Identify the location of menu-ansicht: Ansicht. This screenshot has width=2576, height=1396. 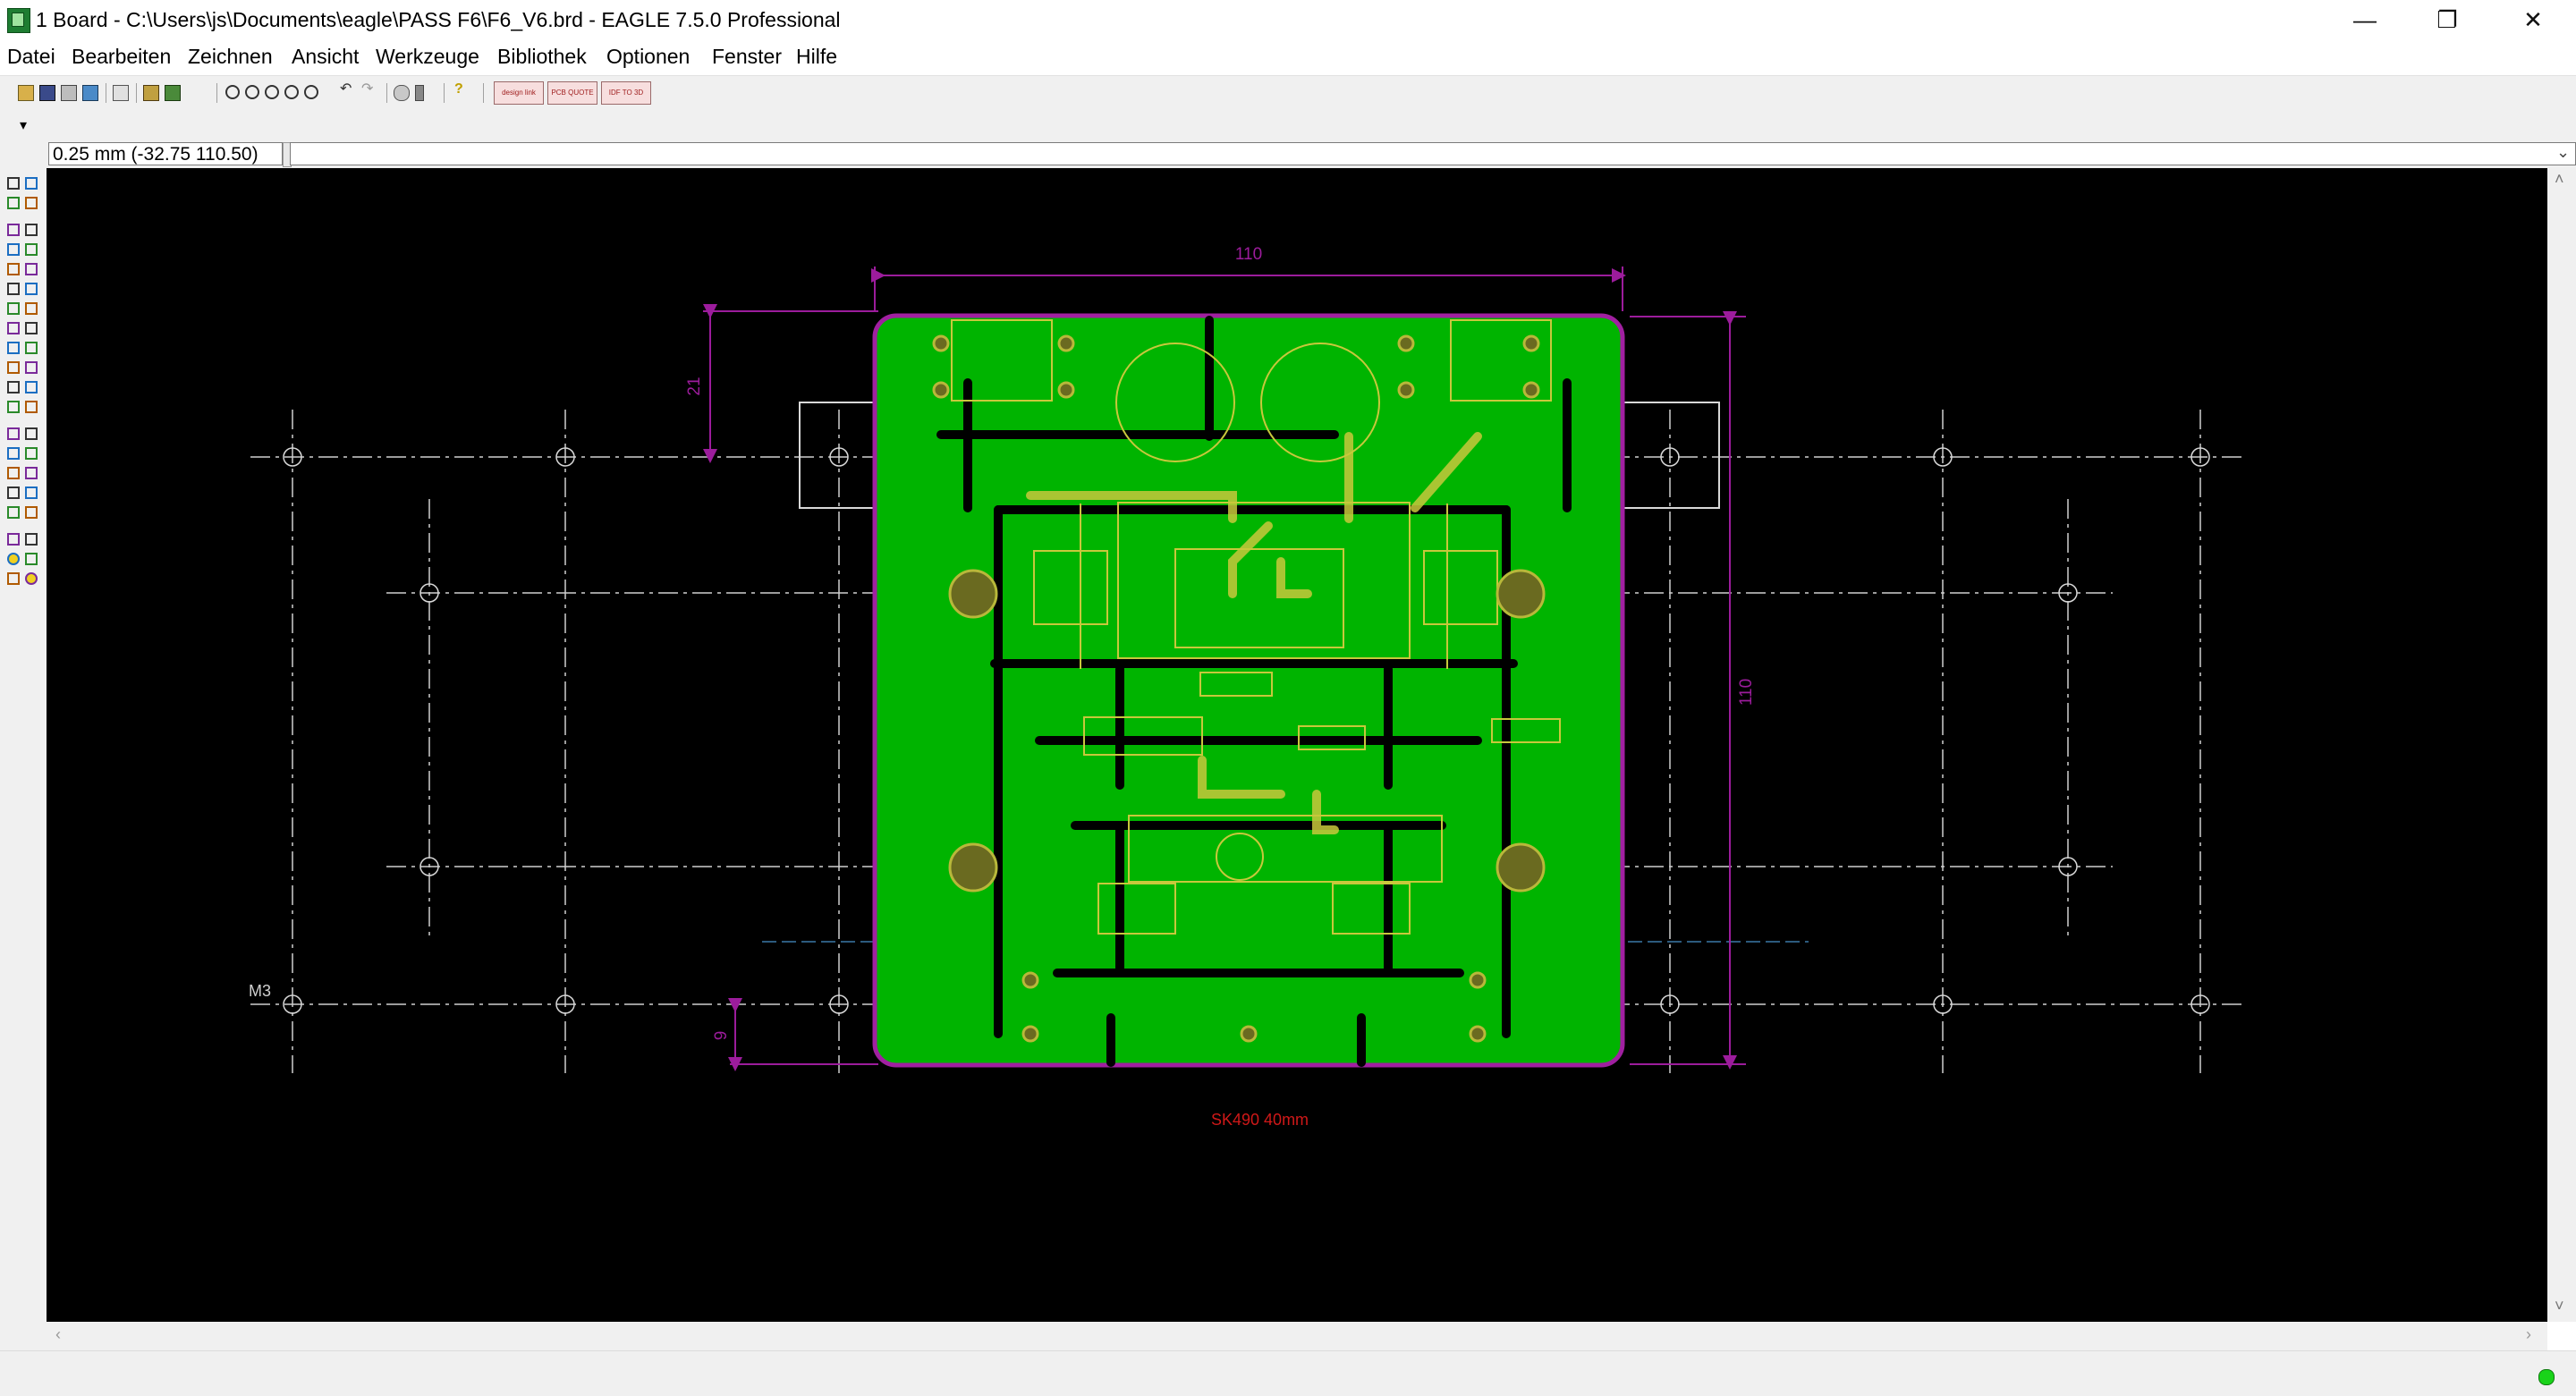
(325, 57).